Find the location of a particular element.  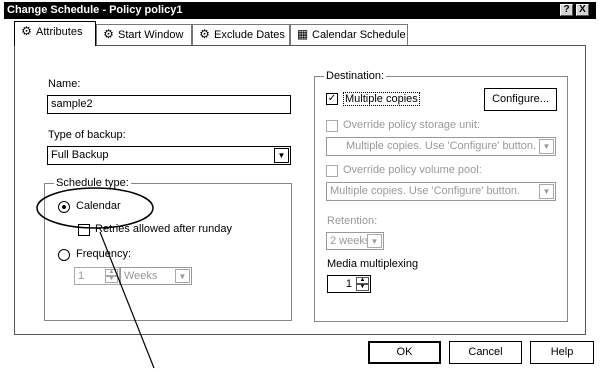

spin-down-icon: ▼ is located at coordinates (362, 287).